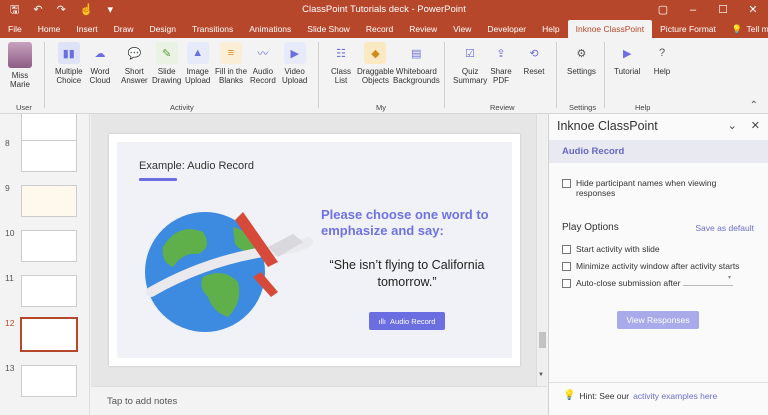 The image size is (768, 415). What do you see at coordinates (550, 29) in the screenshot?
I see `tab-help: Help` at bounding box center [550, 29].